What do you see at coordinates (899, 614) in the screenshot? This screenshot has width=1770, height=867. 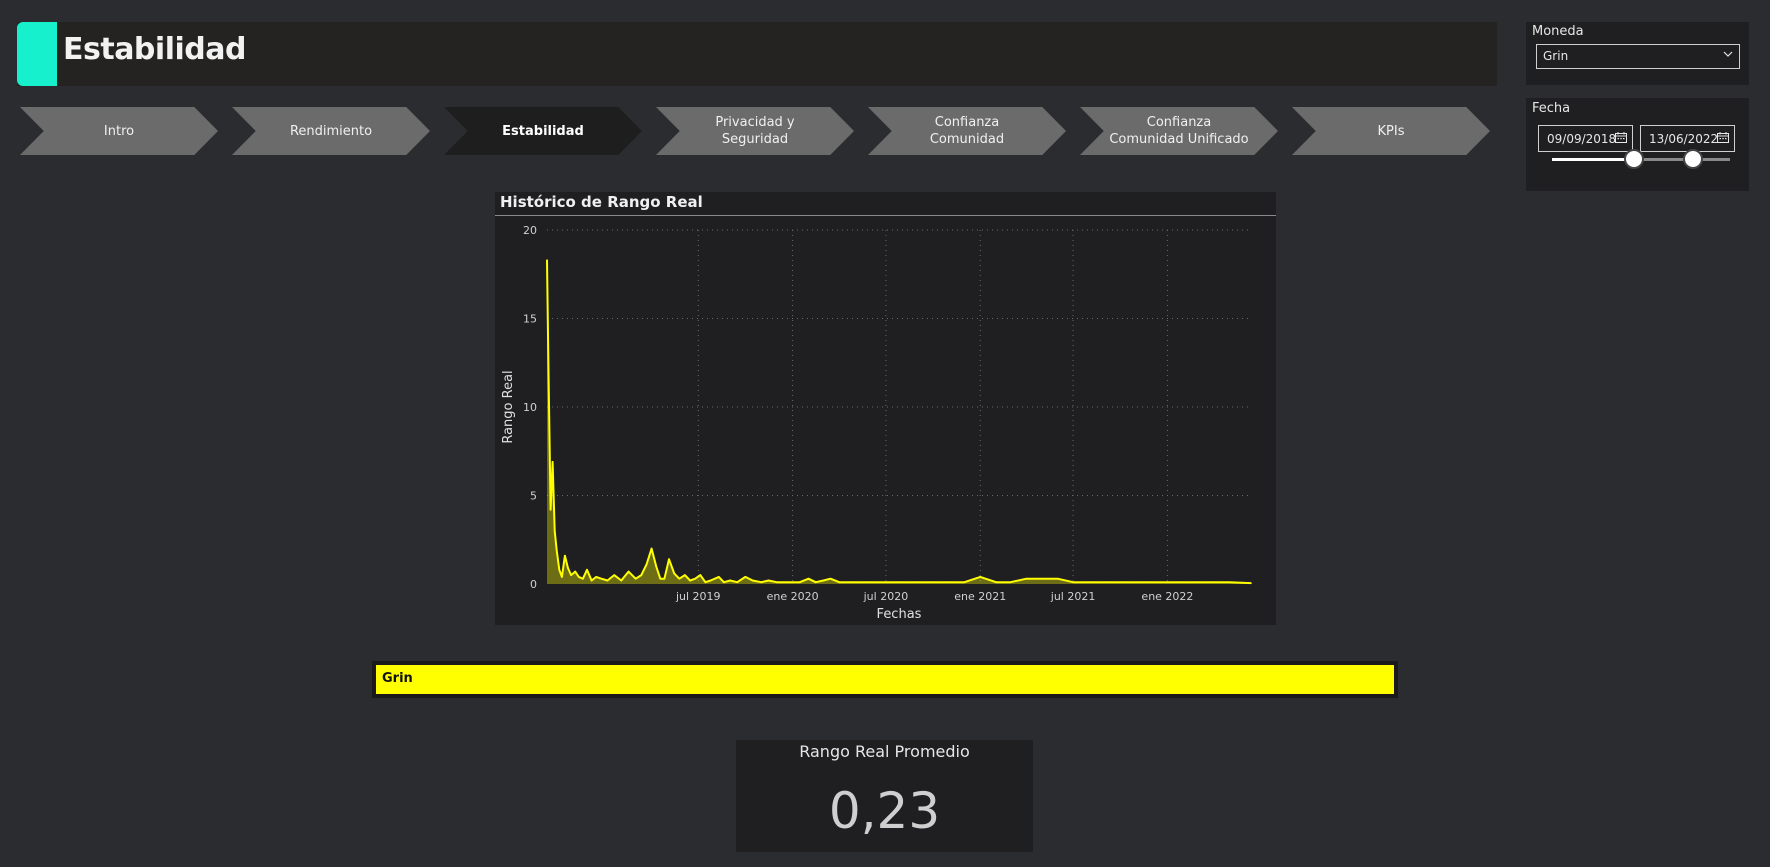 I see `x-axis-label: Fechas` at bounding box center [899, 614].